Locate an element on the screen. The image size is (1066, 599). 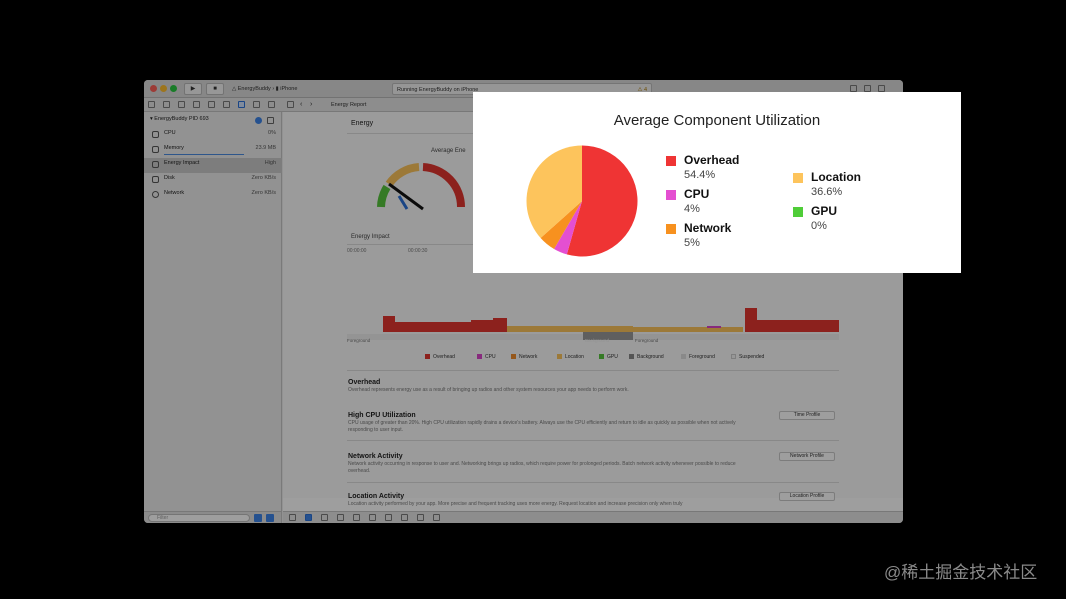
process-name: EnergyBuddy PID 693 is located at coordinates (181, 119).